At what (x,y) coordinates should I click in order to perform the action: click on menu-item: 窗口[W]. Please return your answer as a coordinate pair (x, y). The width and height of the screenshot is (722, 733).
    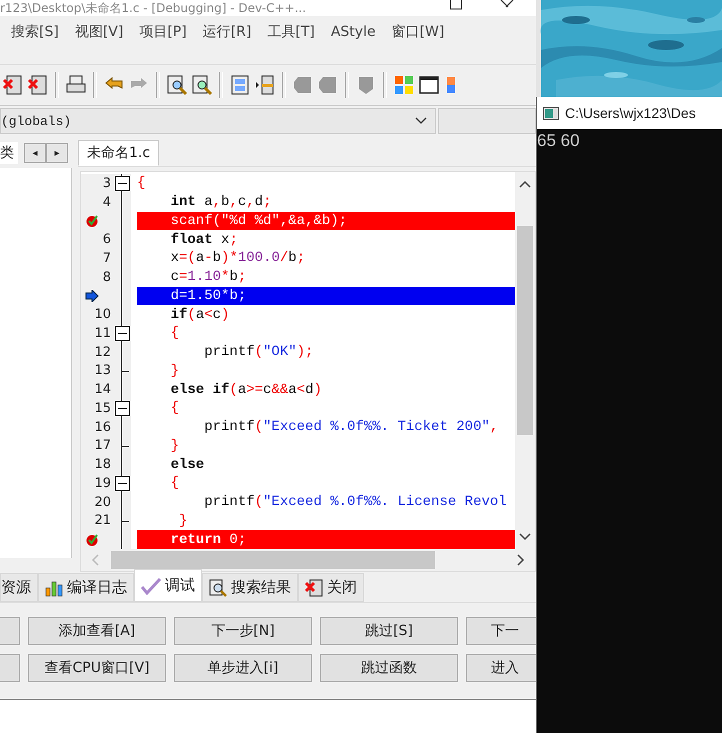
    Looking at the image, I should click on (418, 32).